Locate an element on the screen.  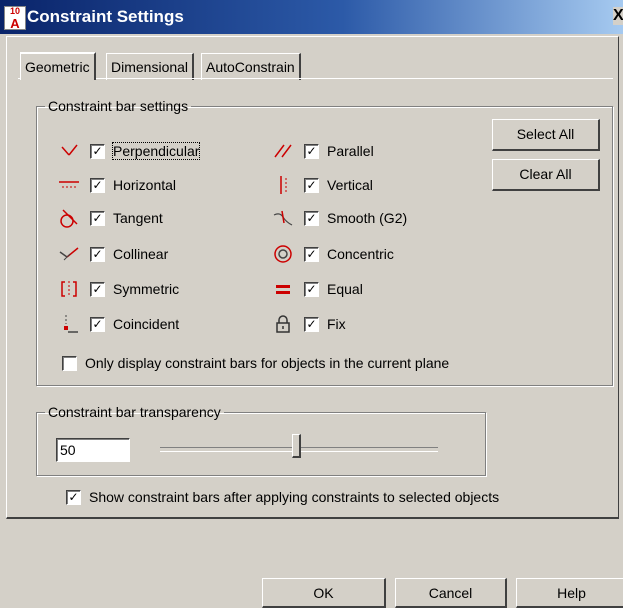
symmetric-option: ✓ Symmetric is located at coordinates (118, 289).